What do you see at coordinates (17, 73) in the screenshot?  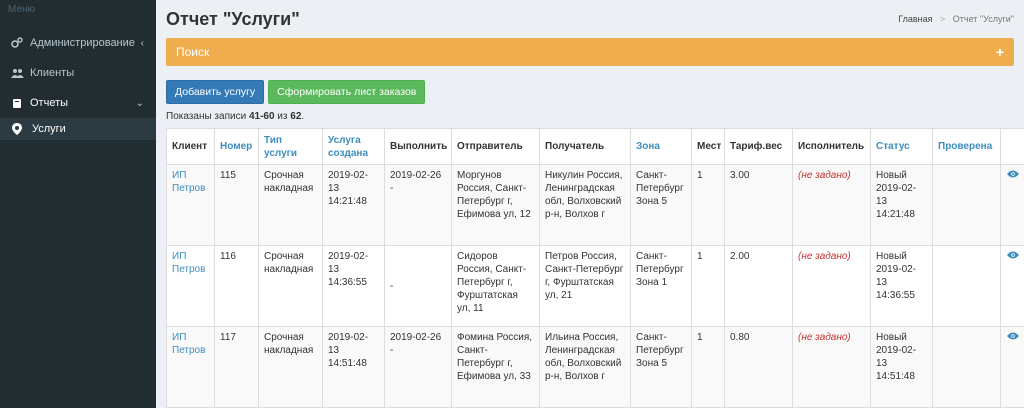 I see `users-icon` at bounding box center [17, 73].